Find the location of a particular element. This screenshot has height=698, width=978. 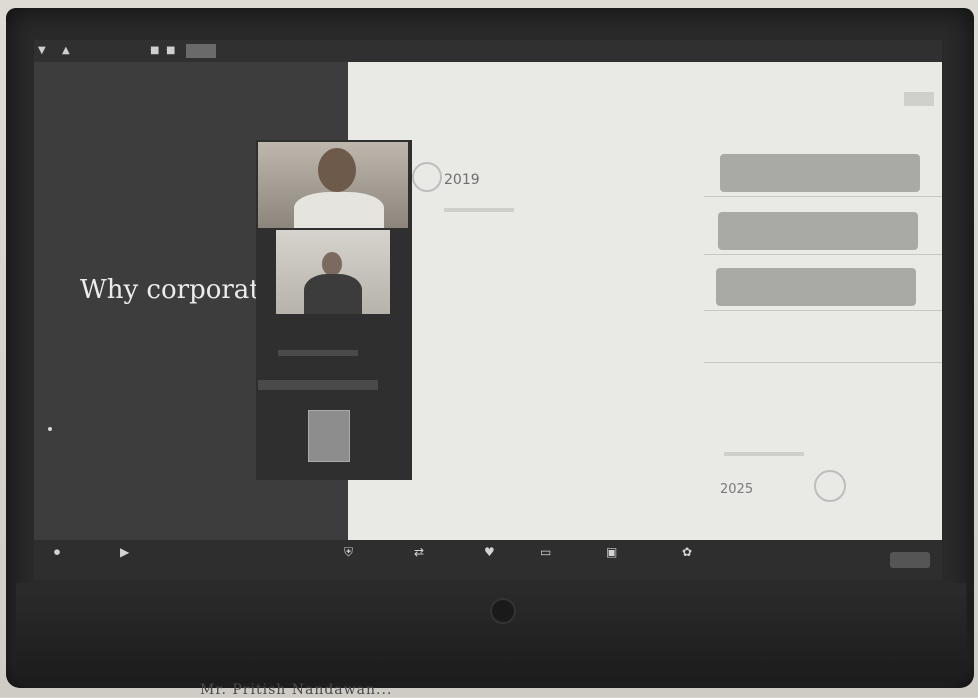

timeline-start-circle is located at coordinates (427, 177).